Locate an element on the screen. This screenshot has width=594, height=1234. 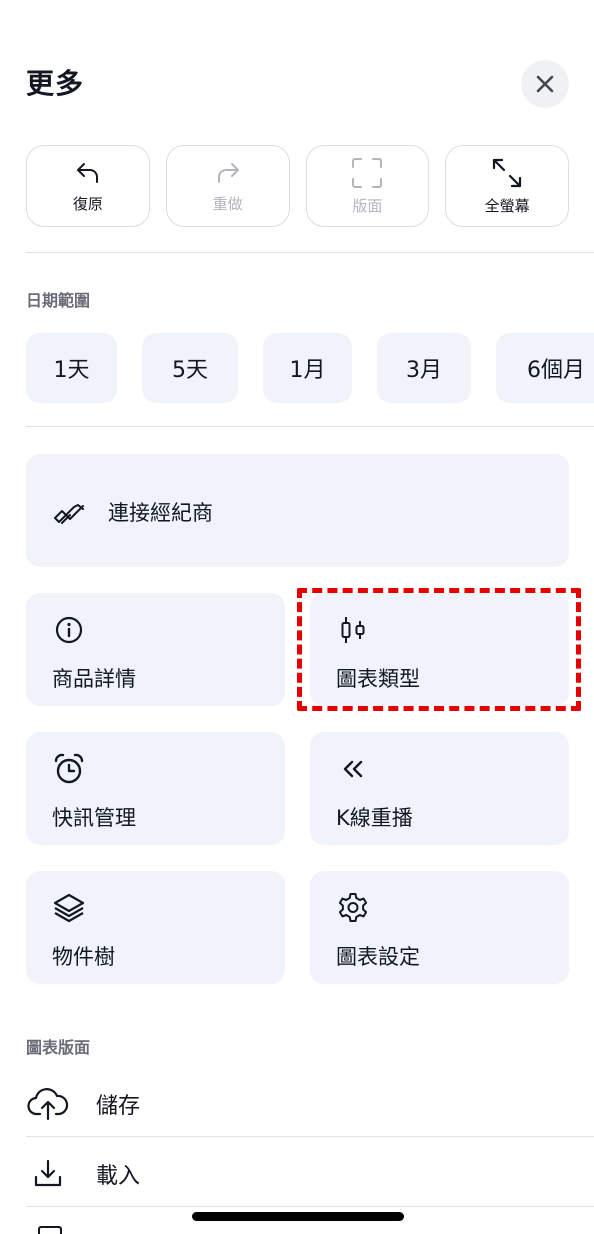
range-chip-5d: 5天 is located at coordinates (190, 368).